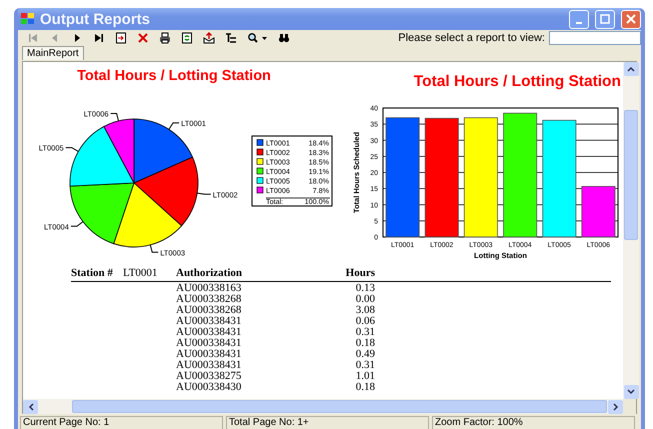  Describe the element at coordinates (364, 310) in the screenshot. I see `table-cell-text: 3.08` at that location.